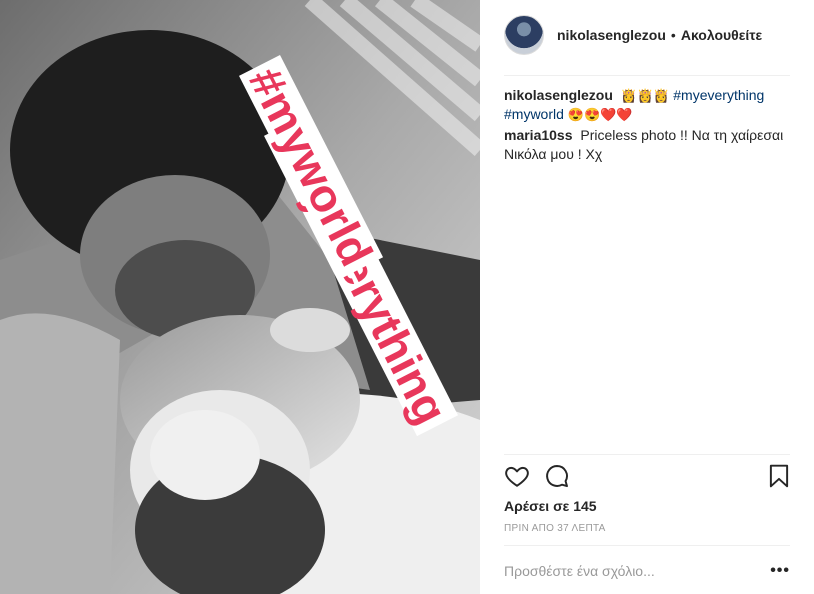 Image resolution: width=814 pixels, height=594 pixels. What do you see at coordinates (311, 166) in the screenshot?
I see `overlay-hashtag-myworld: #myworld` at bounding box center [311, 166].